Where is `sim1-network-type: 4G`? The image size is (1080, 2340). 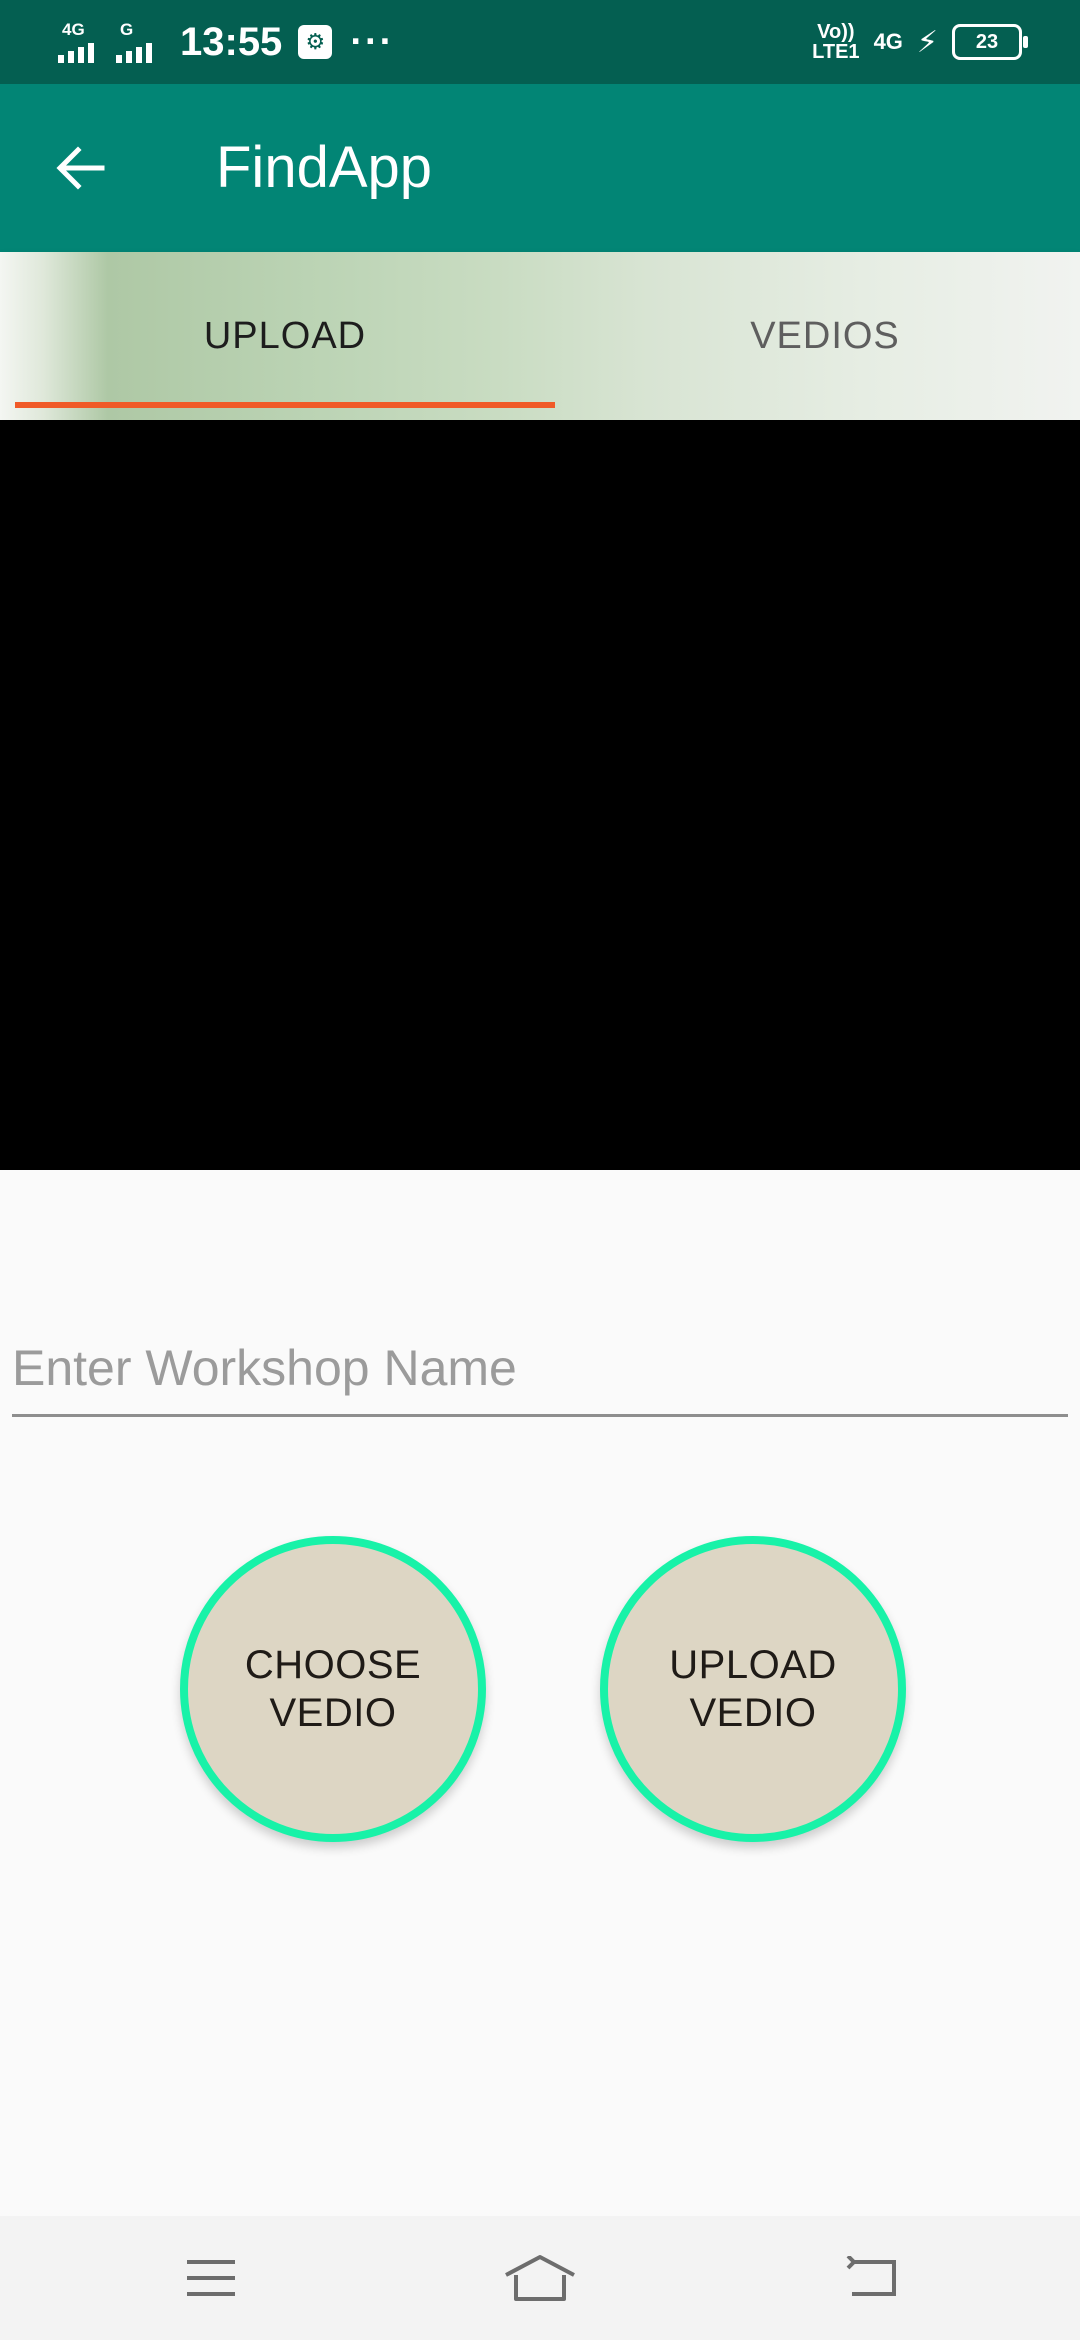
sim1-network-type: 4G is located at coordinates (73, 29).